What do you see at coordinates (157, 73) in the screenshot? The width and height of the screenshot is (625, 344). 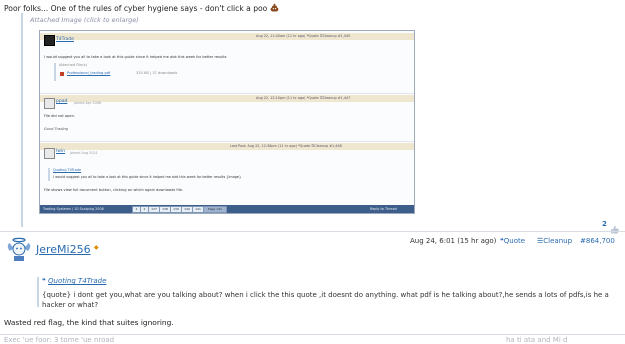 I see `nested-file-meta: 330 KB | 37 downloads` at bounding box center [157, 73].